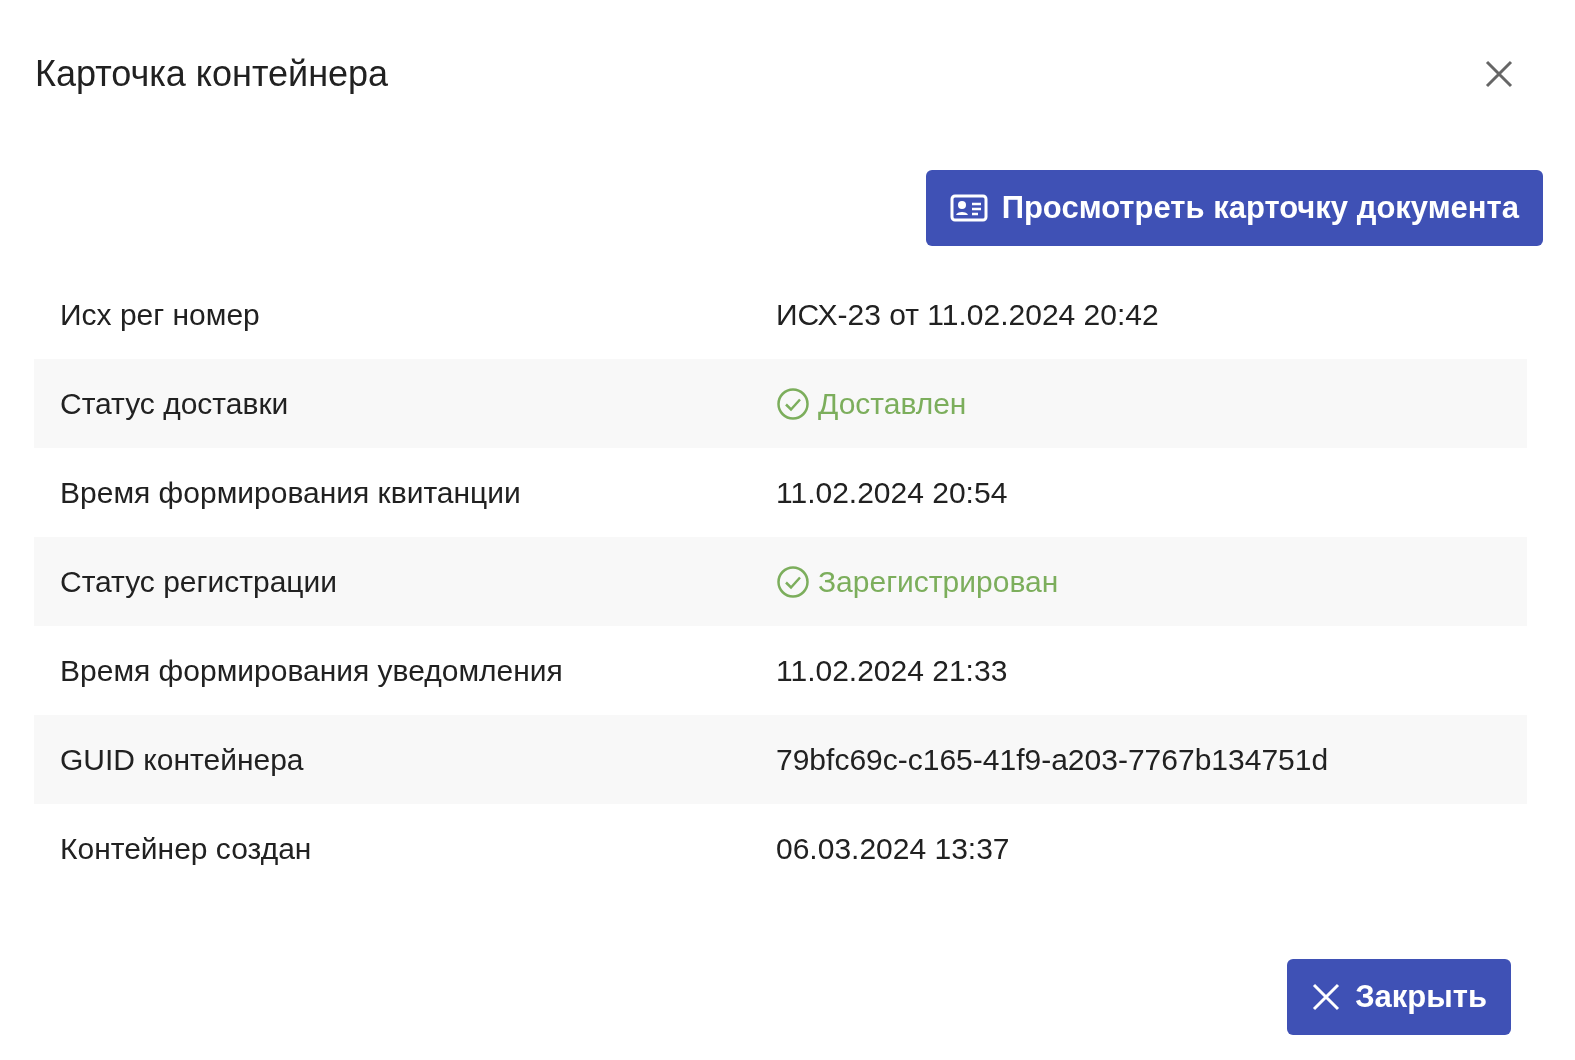  I want to click on field-value: 11.02.2024 21:33, so click(892, 670).